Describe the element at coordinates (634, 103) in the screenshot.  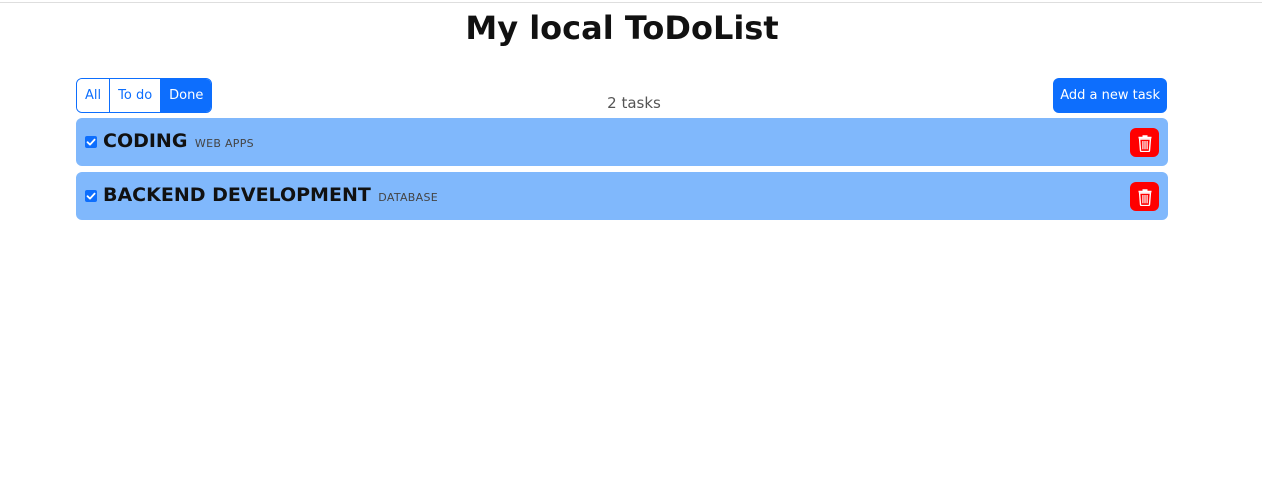
I see `task-count: 2 tasks` at that location.